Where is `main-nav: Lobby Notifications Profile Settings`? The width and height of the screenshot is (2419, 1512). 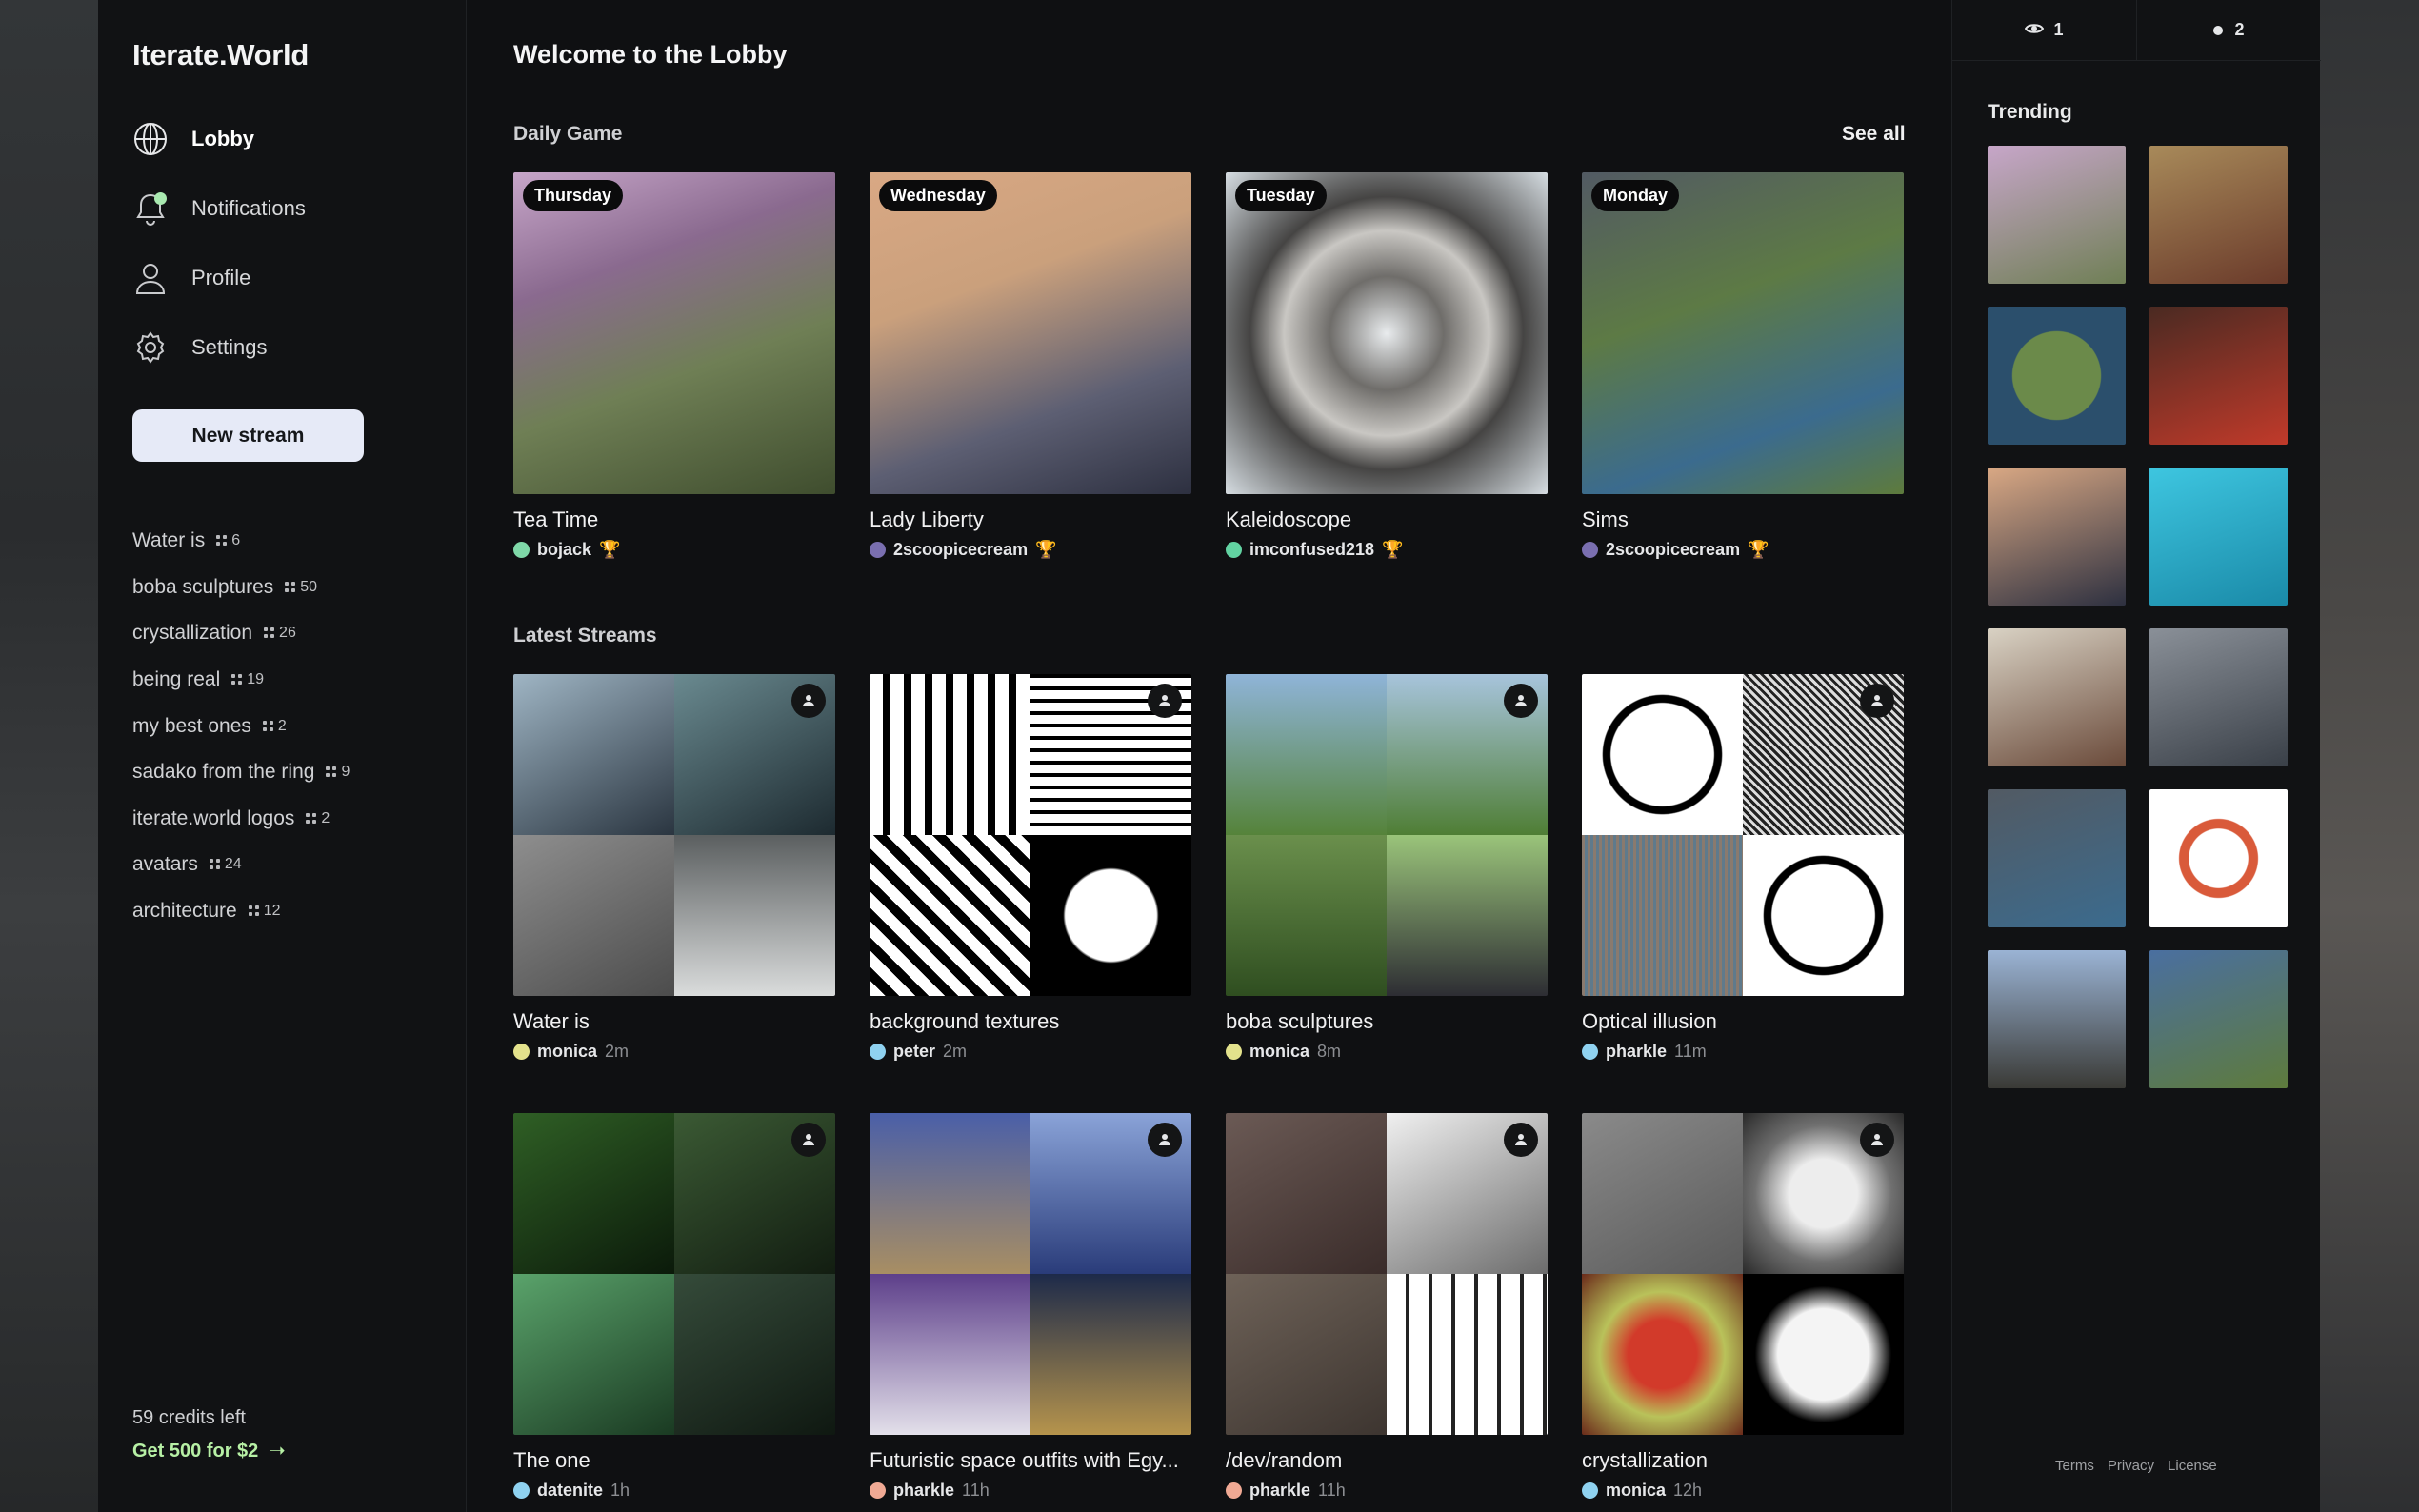
main-nav: Lobby Notifications Profile Settings is located at coordinates (284, 259).